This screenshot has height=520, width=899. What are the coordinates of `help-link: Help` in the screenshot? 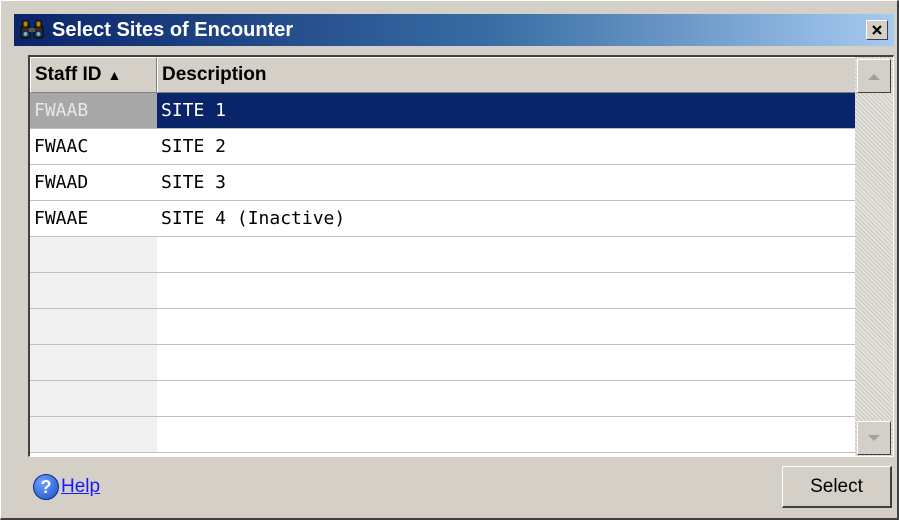 It's located at (80, 487).